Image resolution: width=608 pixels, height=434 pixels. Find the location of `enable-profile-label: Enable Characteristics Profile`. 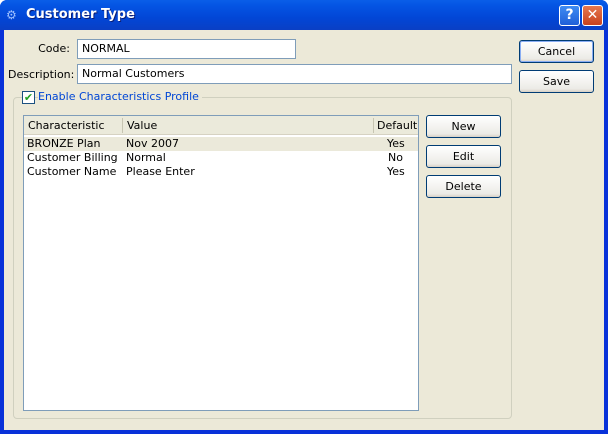

enable-profile-label: Enable Characteristics Profile is located at coordinates (120, 96).